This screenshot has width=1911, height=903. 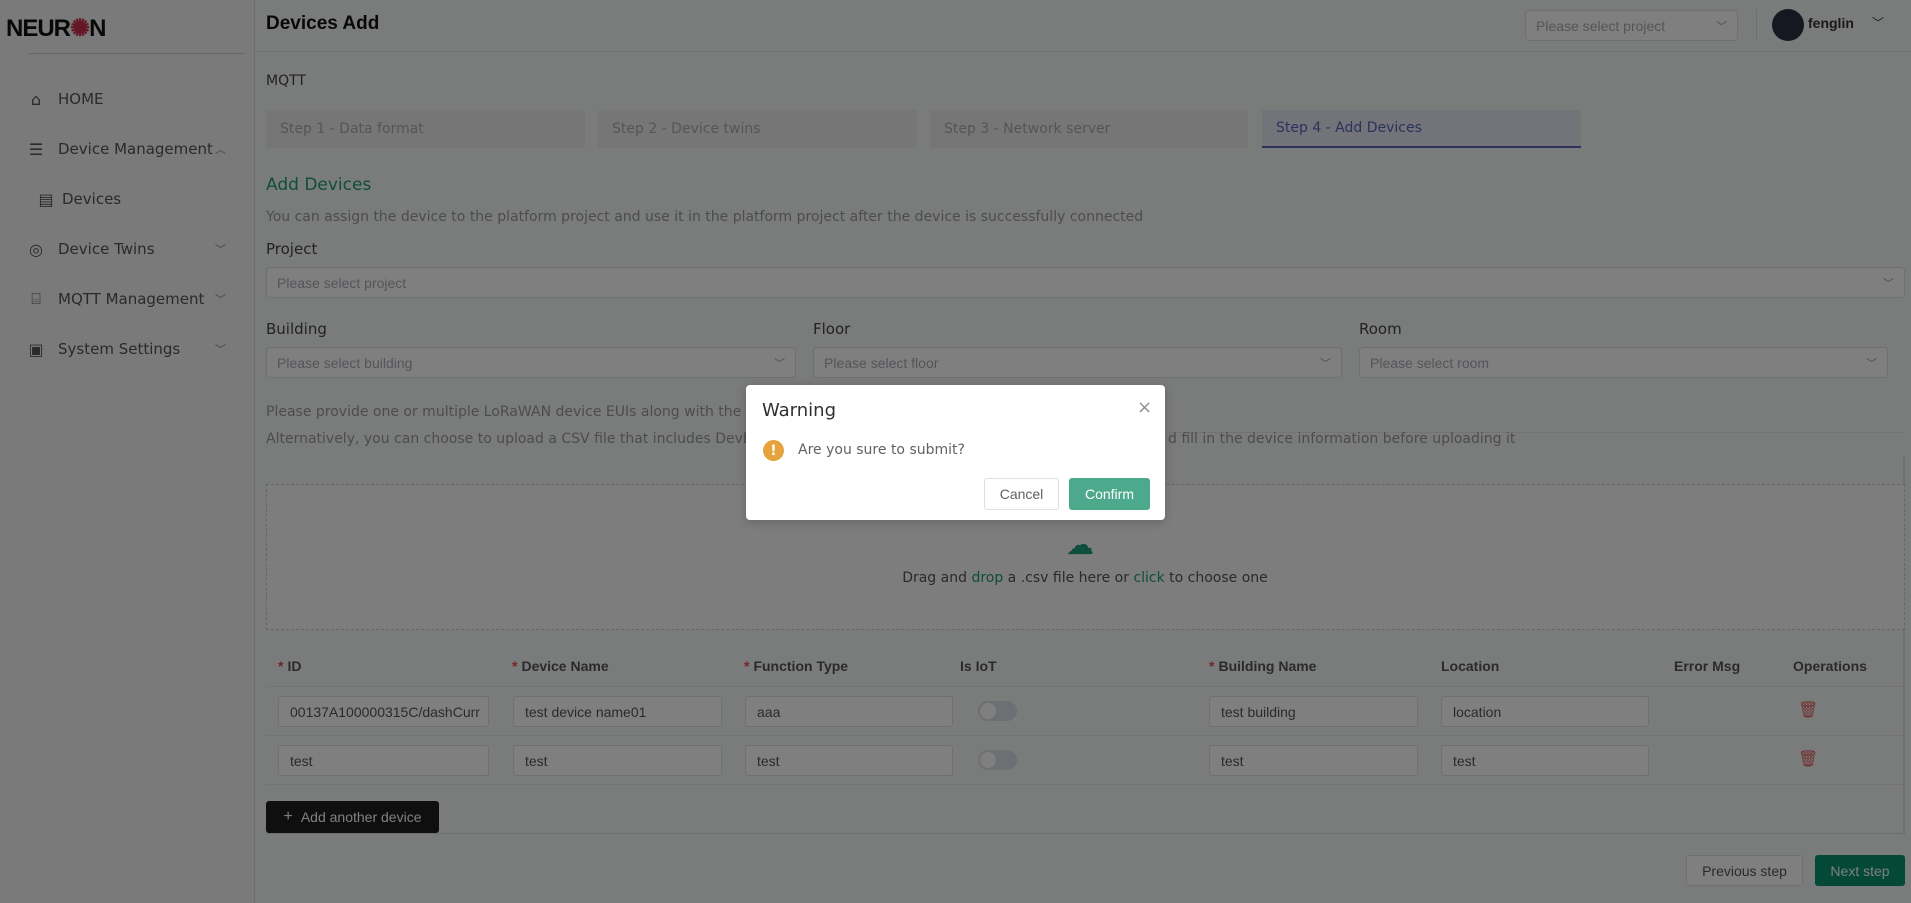 What do you see at coordinates (881, 450) in the screenshot?
I see `dialog-message: Are you sure to submit?` at bounding box center [881, 450].